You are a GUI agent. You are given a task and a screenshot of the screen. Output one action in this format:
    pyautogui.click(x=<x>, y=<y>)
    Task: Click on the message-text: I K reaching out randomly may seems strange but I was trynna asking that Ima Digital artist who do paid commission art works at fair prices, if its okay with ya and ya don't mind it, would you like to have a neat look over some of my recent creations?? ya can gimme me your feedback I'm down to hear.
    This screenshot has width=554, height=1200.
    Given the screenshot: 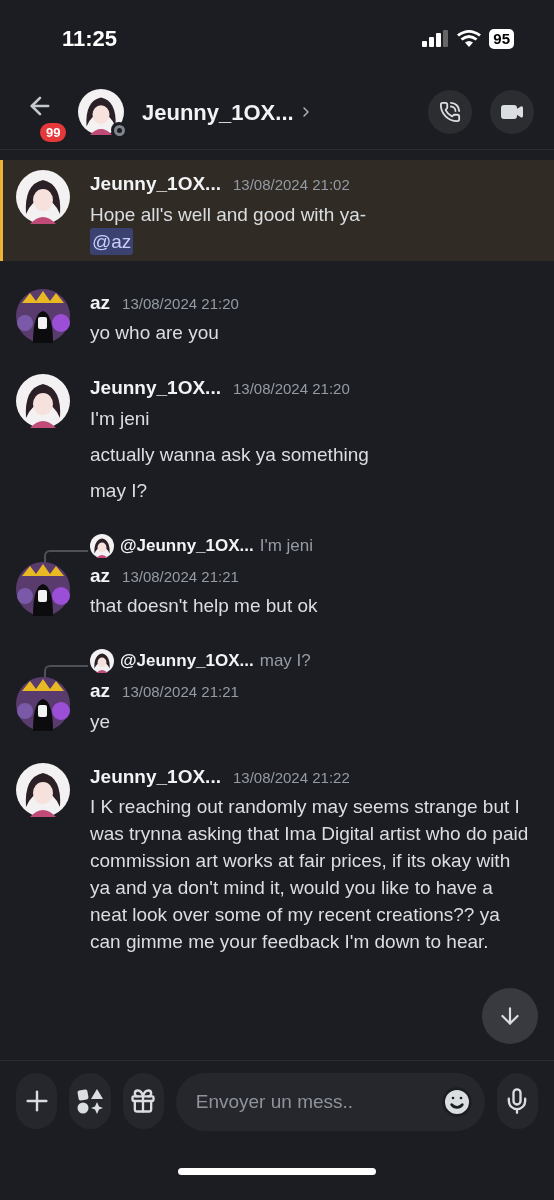 What is the action you would take?
    pyautogui.click(x=310, y=874)
    